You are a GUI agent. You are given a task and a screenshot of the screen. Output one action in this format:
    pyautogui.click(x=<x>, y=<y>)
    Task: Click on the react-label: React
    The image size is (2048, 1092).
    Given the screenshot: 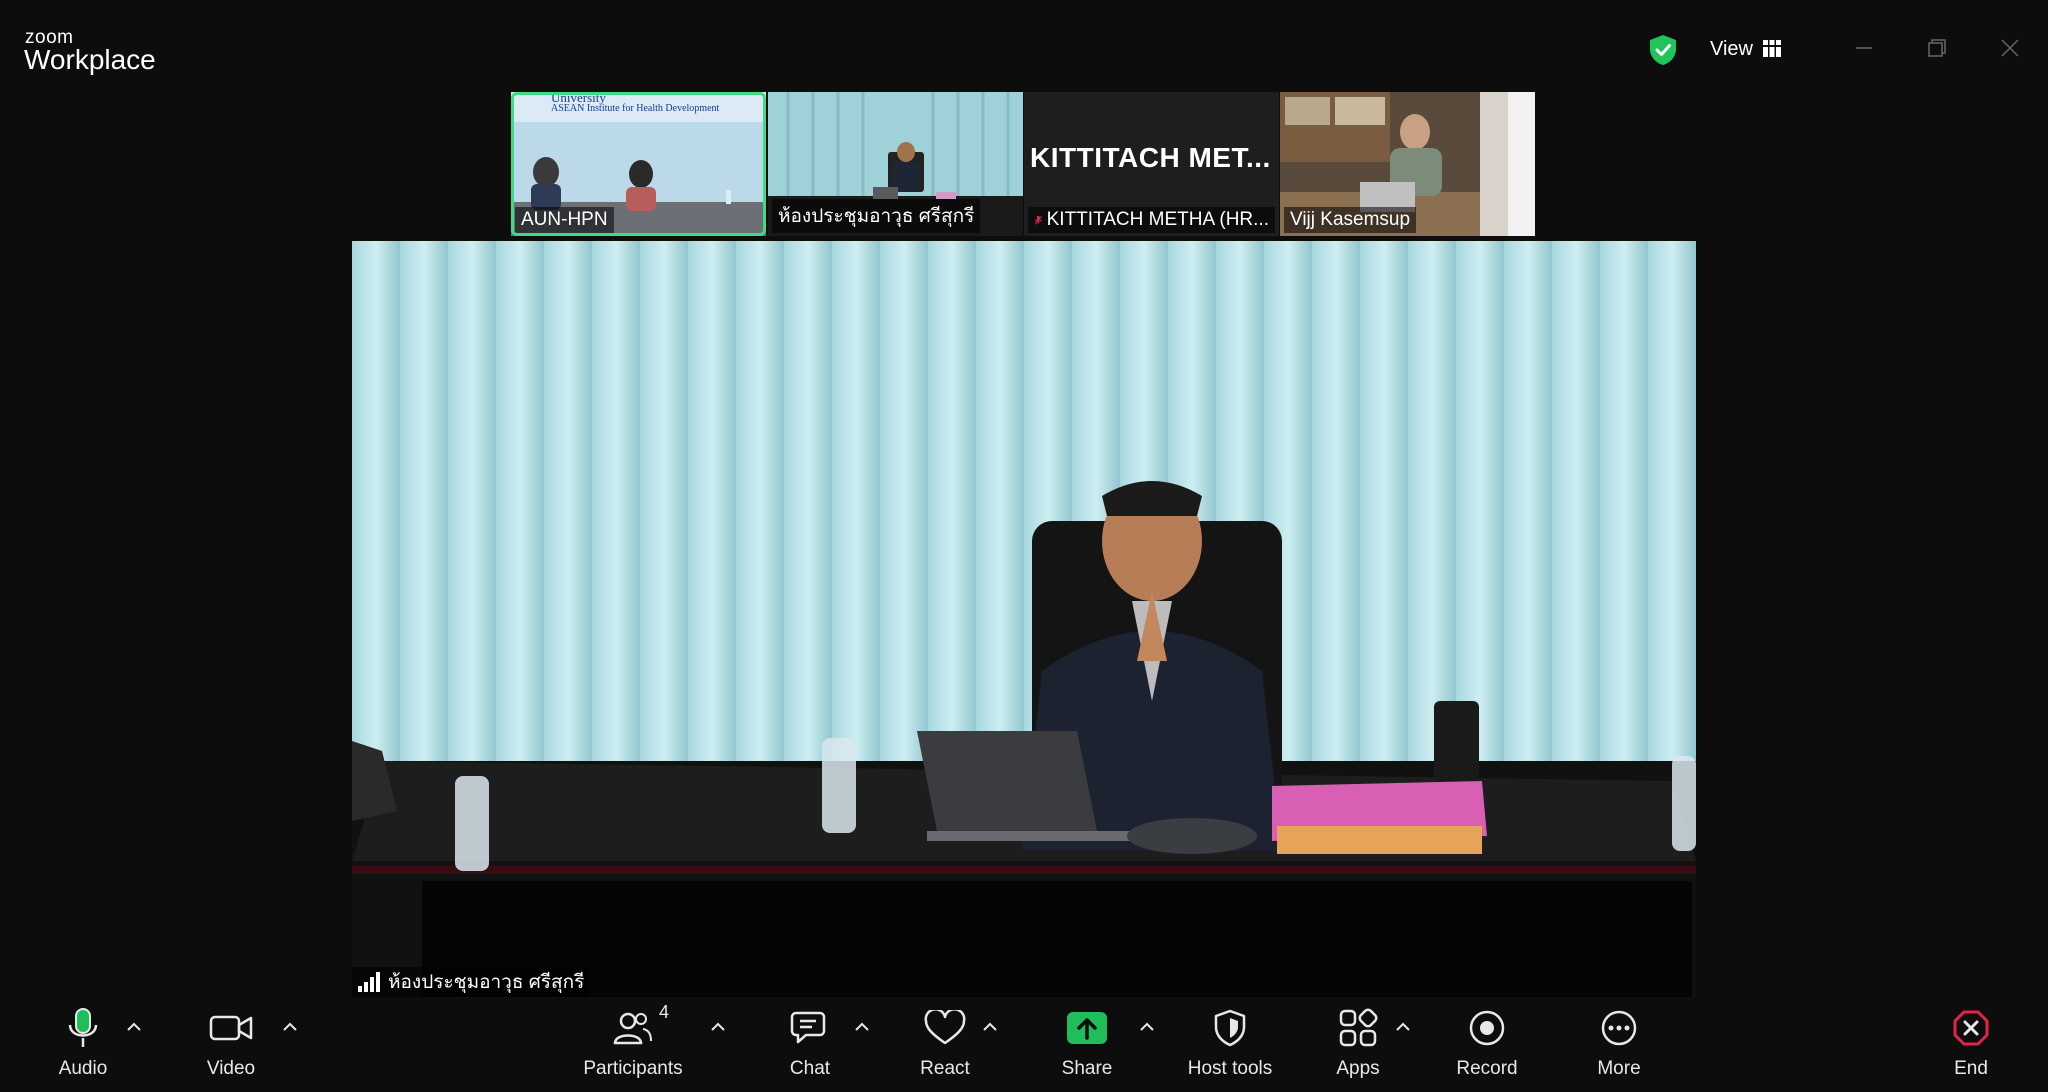 What is the action you would take?
    pyautogui.click(x=945, y=1068)
    